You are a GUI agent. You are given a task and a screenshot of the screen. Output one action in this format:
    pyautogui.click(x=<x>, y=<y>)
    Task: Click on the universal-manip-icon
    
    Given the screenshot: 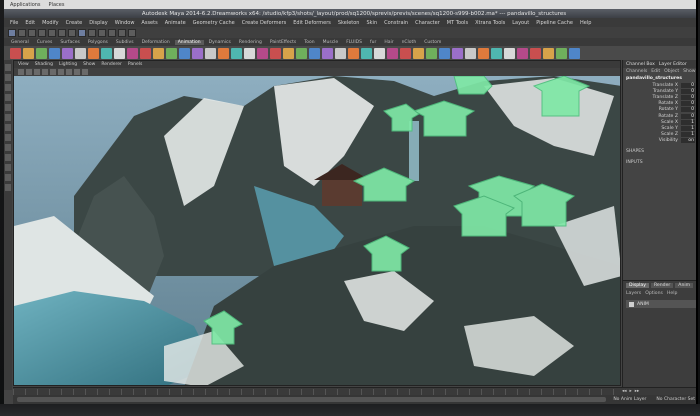 What is the action you would take?
    pyautogui.click(x=8, y=127)
    